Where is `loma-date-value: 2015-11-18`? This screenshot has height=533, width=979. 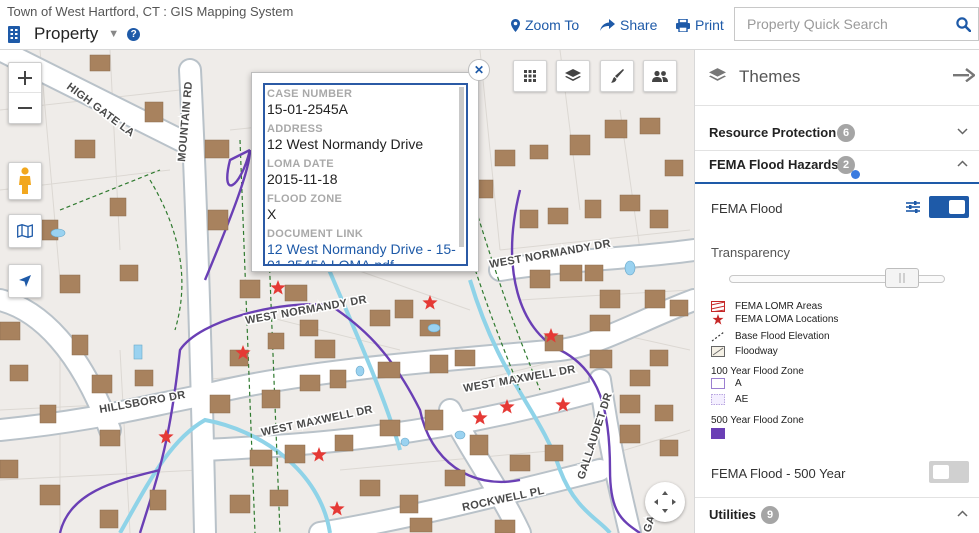
loma-date-value: 2015-11-18 is located at coordinates (302, 179).